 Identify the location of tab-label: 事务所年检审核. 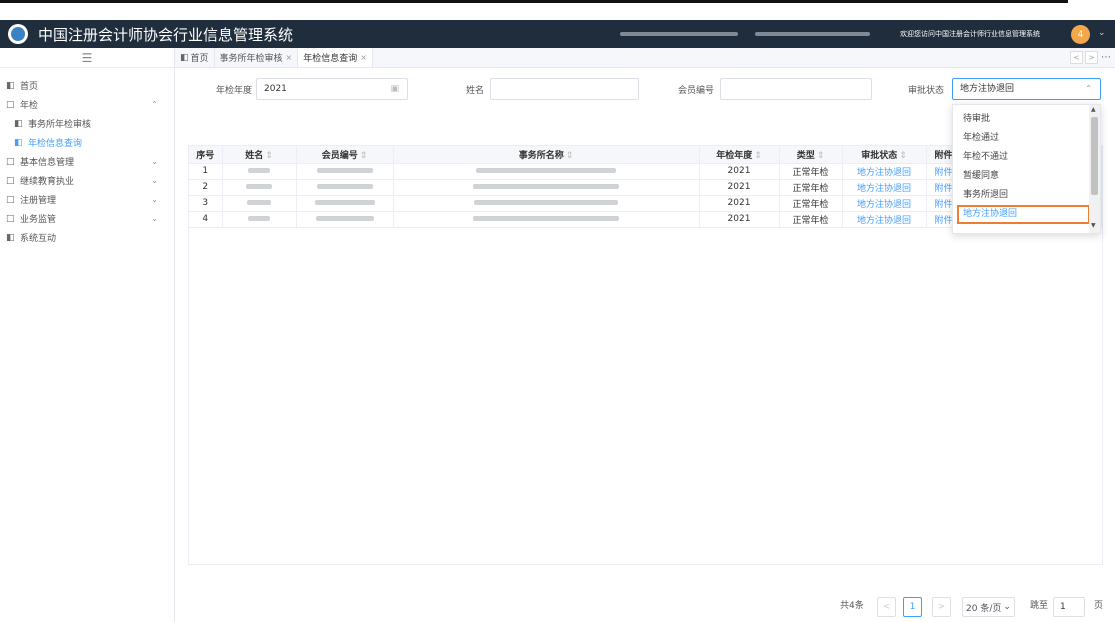
(251, 59).